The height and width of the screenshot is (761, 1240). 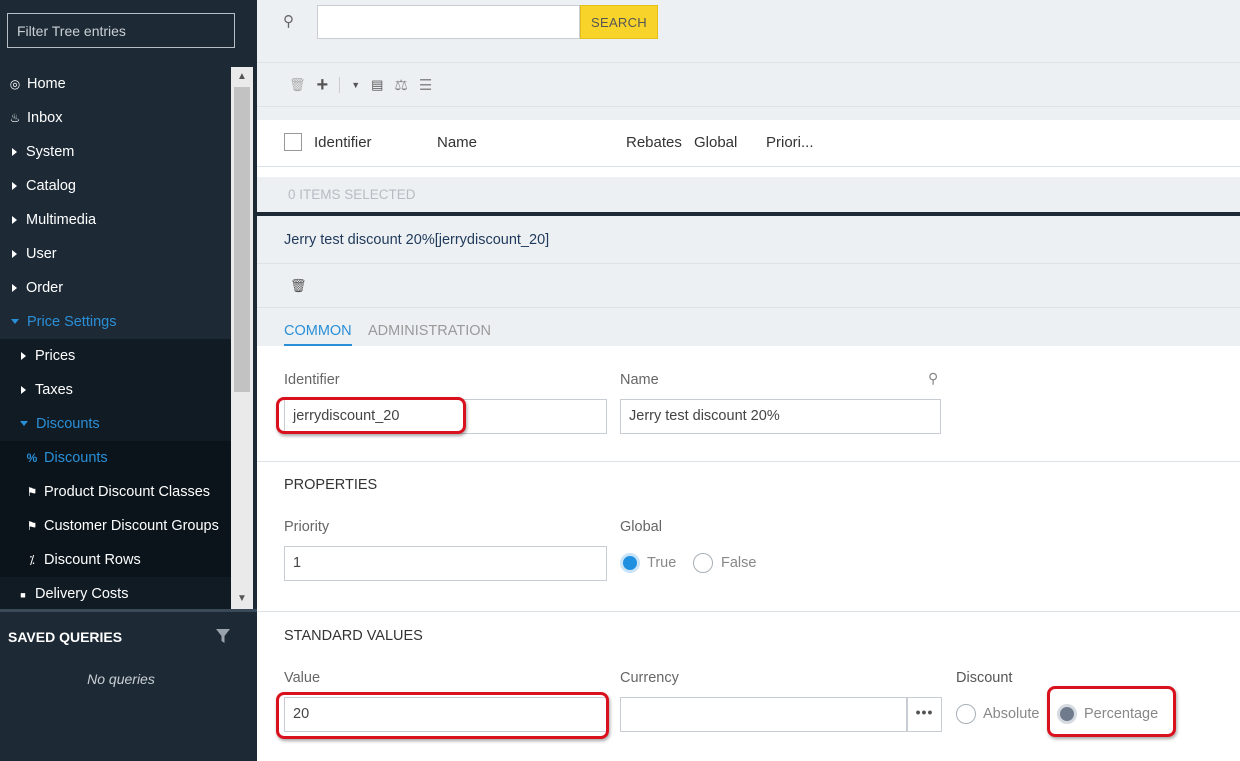 What do you see at coordinates (127, 492) in the screenshot?
I see `tree-item-label: Product Discount Classes` at bounding box center [127, 492].